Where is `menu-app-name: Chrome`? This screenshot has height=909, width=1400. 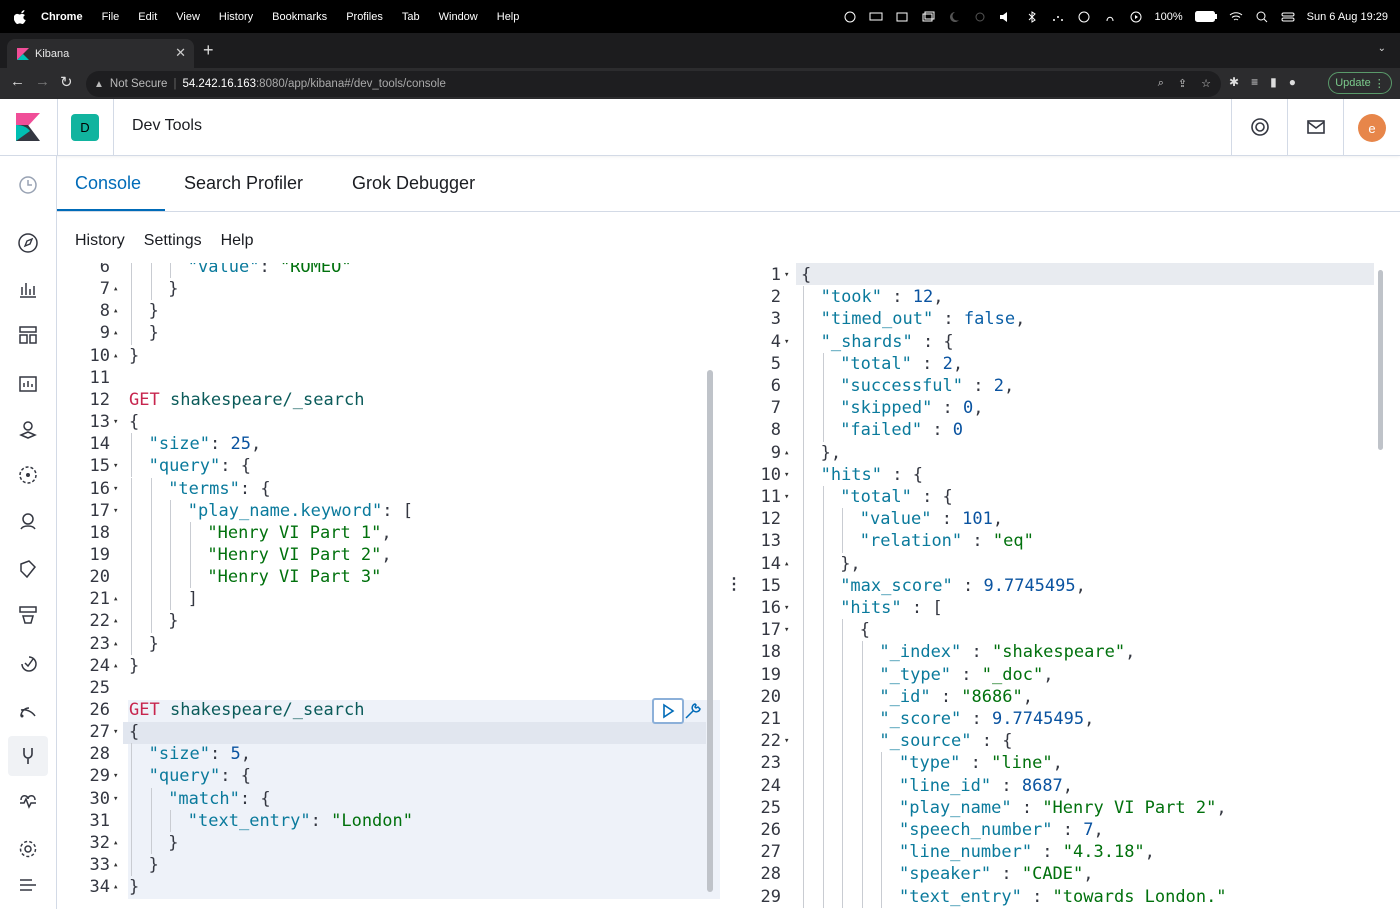 menu-app-name: Chrome is located at coordinates (62, 17).